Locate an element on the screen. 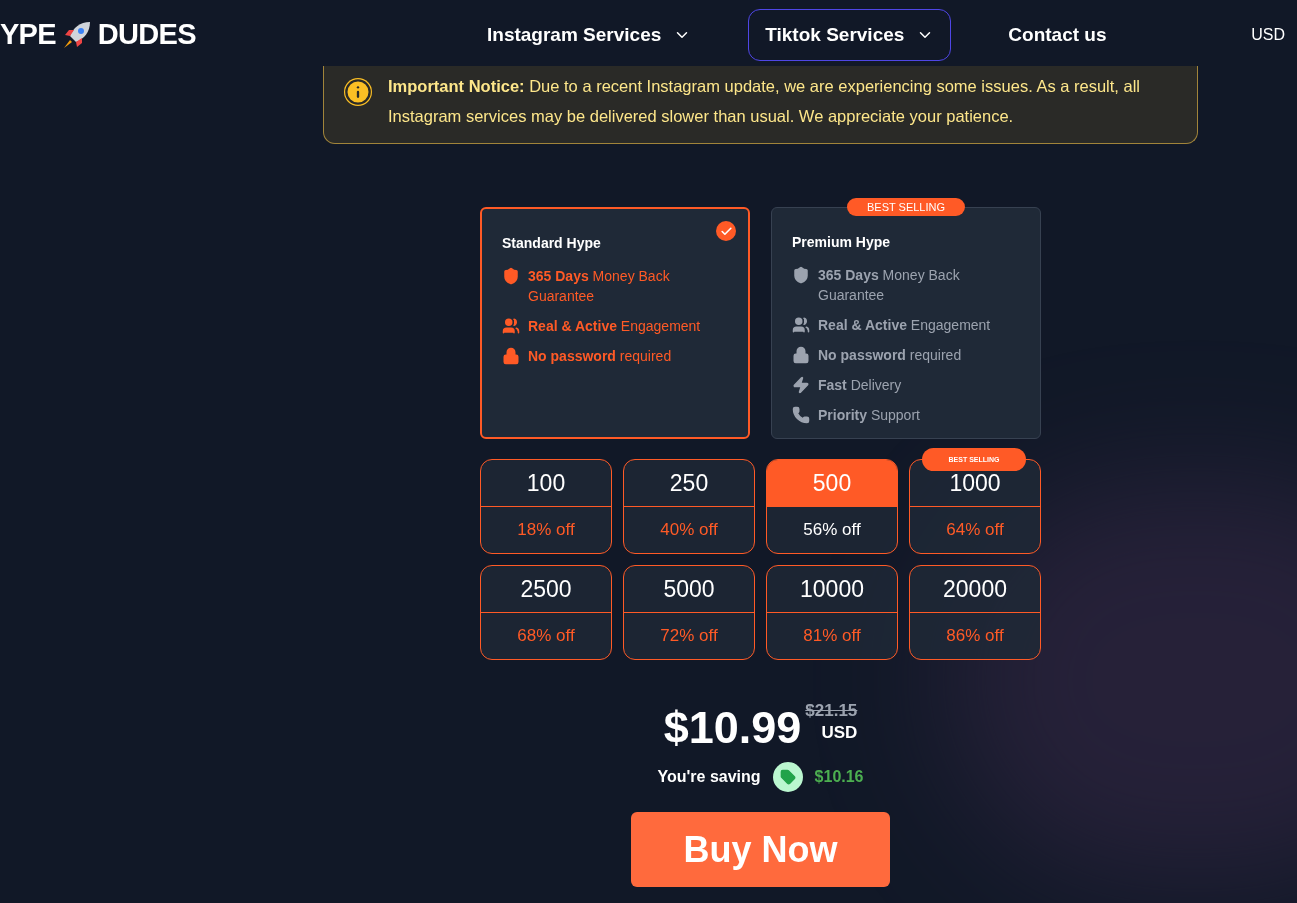 This screenshot has width=1297, height=903. best-selling-badge: BEST SELLING is located at coordinates (906, 207).